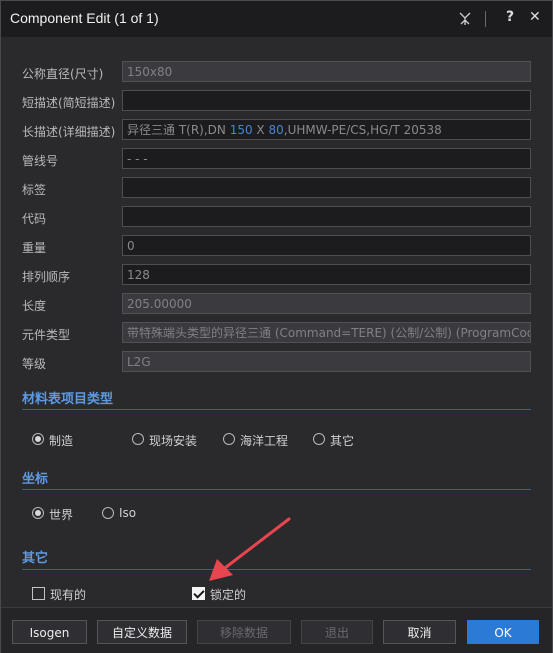 This screenshot has width=553, height=653. Describe the element at coordinates (35, 558) in the screenshot. I see `section-title-other: 其它` at that location.